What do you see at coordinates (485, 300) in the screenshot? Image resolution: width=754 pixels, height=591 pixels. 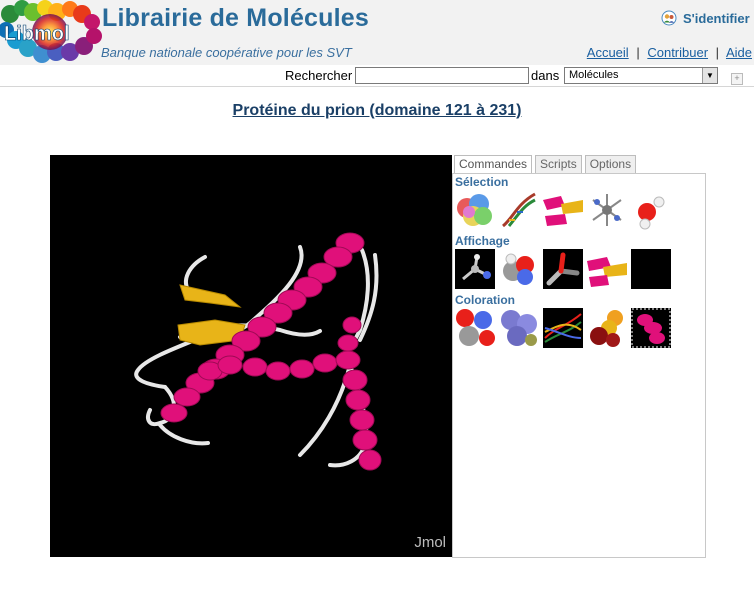 I see `coloring-section-title: Coloration` at bounding box center [485, 300].